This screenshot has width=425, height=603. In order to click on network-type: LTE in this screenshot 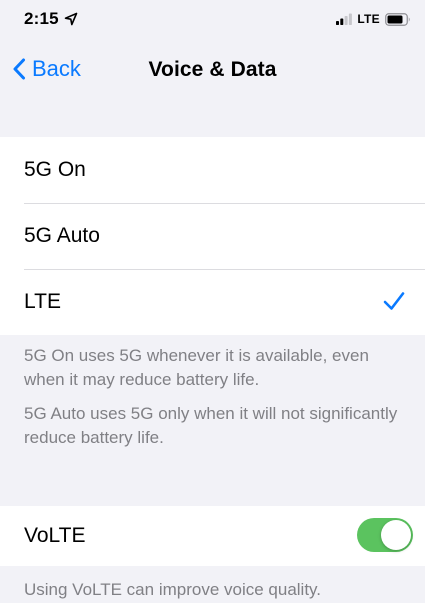, I will do `click(368, 19)`.